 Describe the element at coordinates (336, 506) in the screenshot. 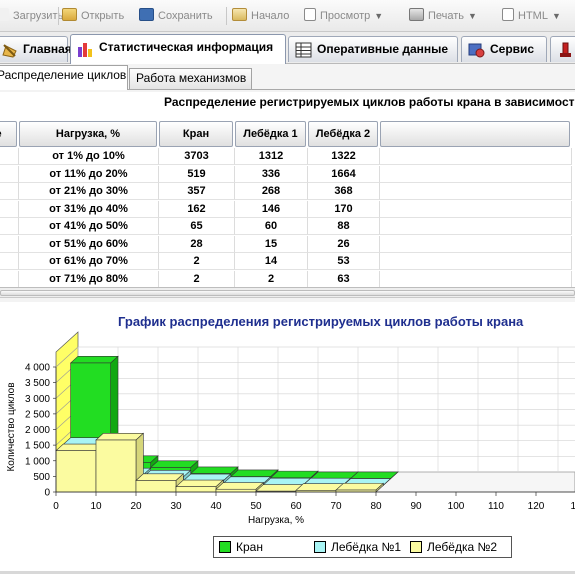

I see `x-tick-label: 70` at that location.